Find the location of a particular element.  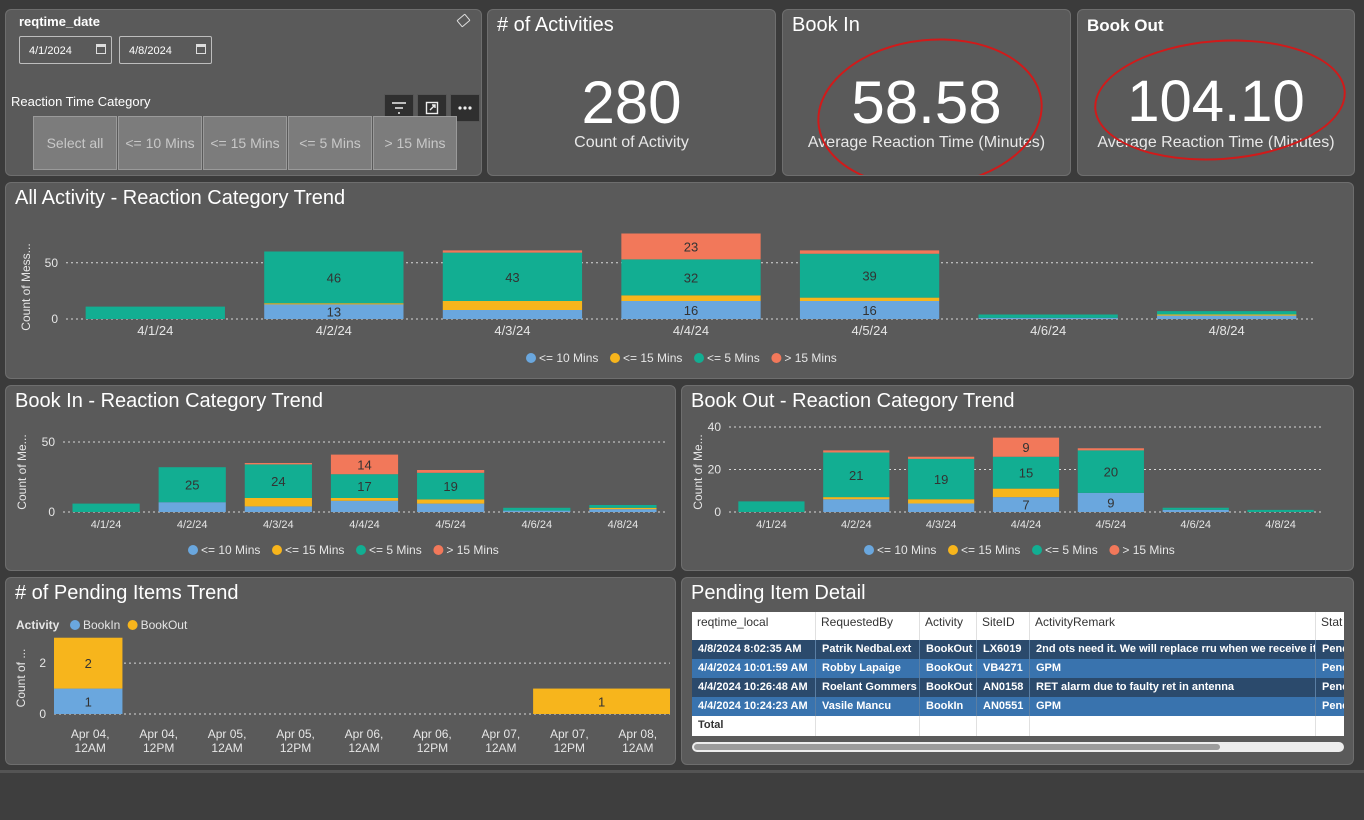

table-cell: BookOut is located at coordinates (948, 668).